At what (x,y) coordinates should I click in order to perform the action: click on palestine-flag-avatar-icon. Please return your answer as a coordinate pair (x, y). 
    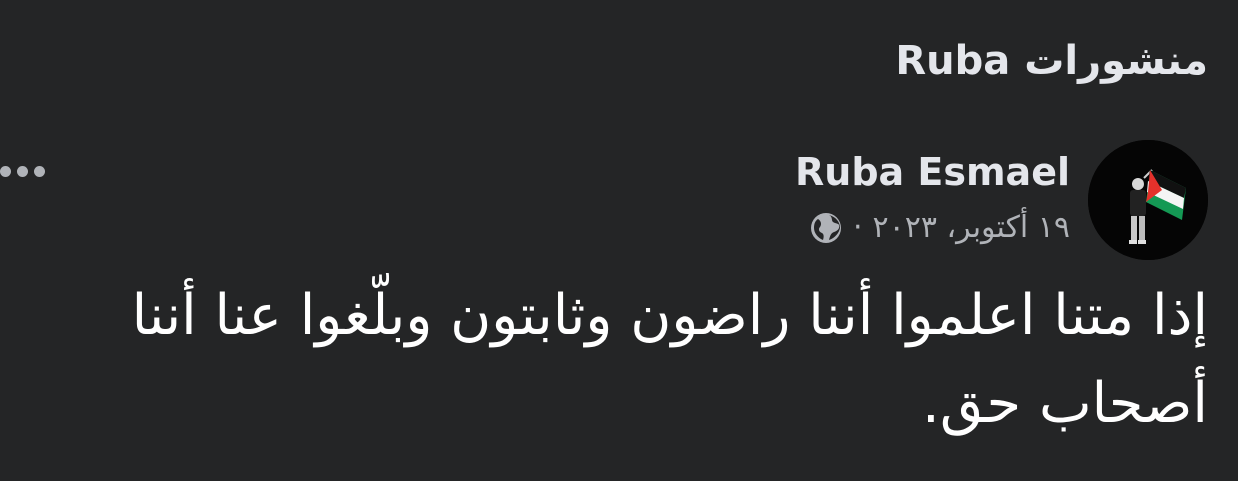
    Looking at the image, I should click on (1148, 200).